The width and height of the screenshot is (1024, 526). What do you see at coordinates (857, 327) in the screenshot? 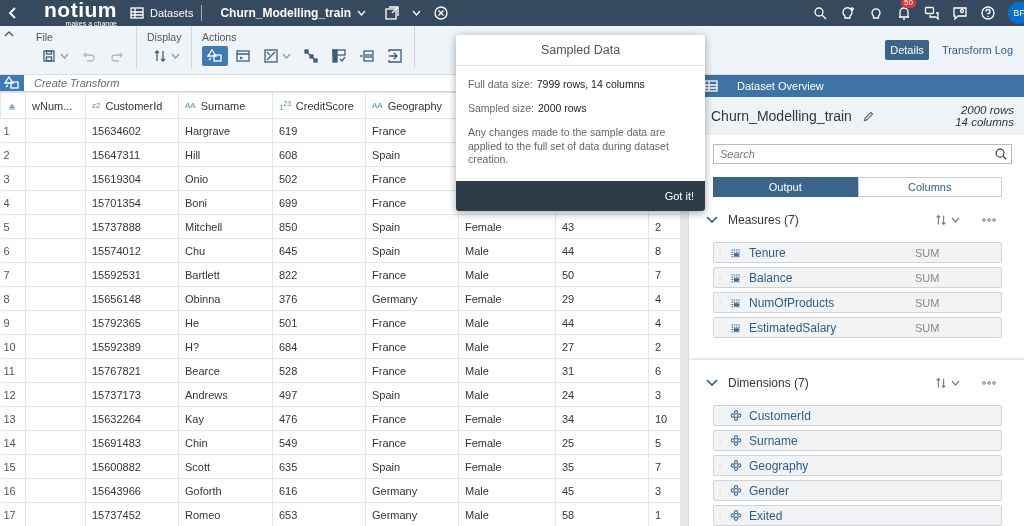
I see `field-item: EstimatedSalary SUM` at bounding box center [857, 327].